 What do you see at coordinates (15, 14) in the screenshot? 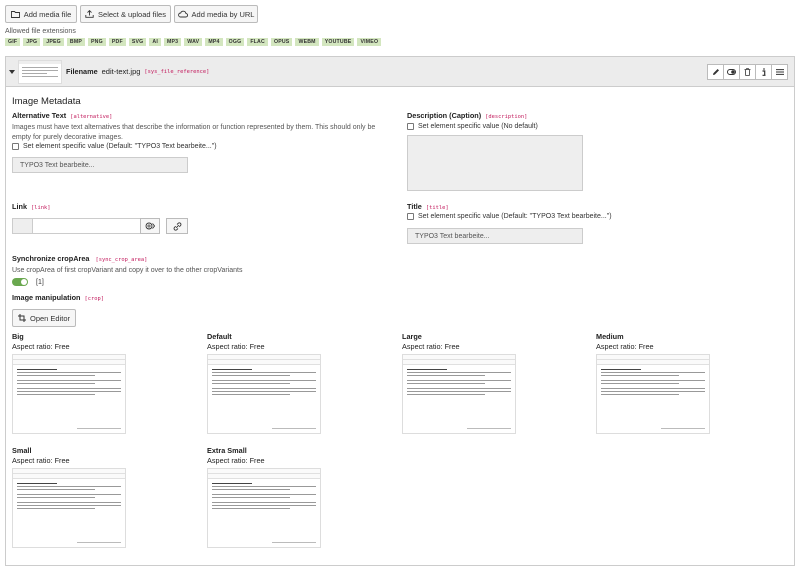
I see `folder-icon` at bounding box center [15, 14].